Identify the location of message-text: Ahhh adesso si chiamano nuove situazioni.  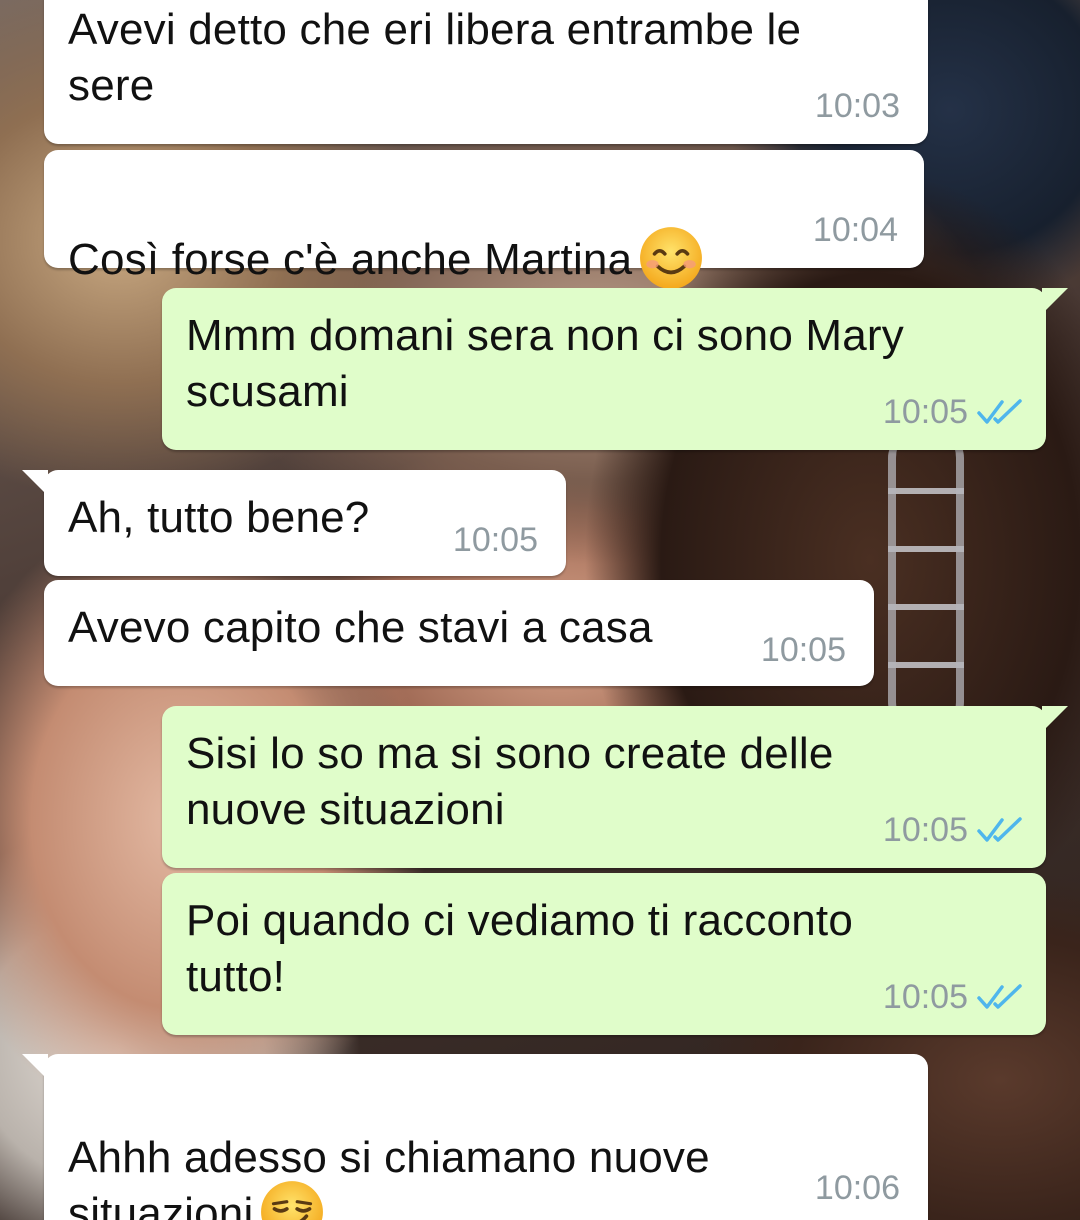
(389, 1147).